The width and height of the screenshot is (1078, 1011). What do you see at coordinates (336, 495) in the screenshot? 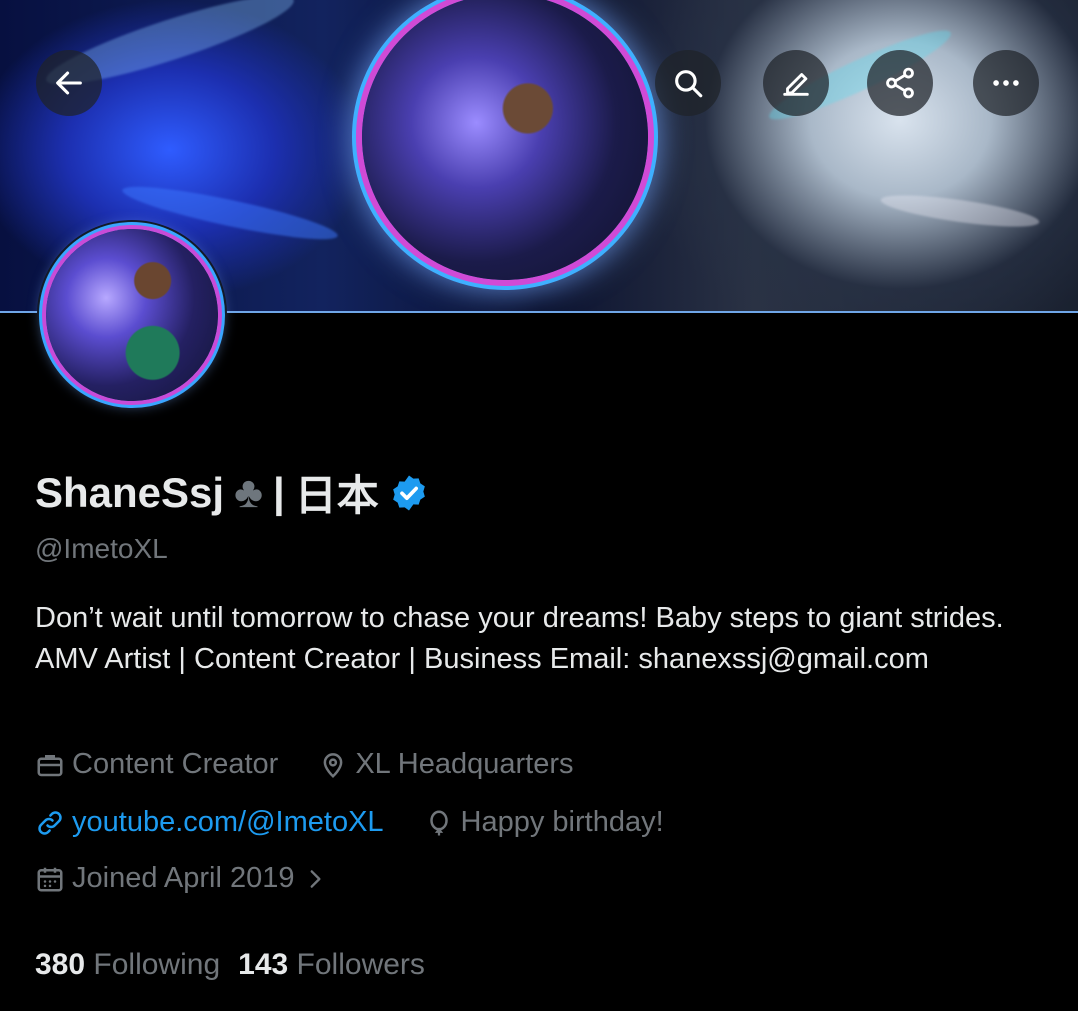
I see `country-text: 日本` at bounding box center [336, 495].